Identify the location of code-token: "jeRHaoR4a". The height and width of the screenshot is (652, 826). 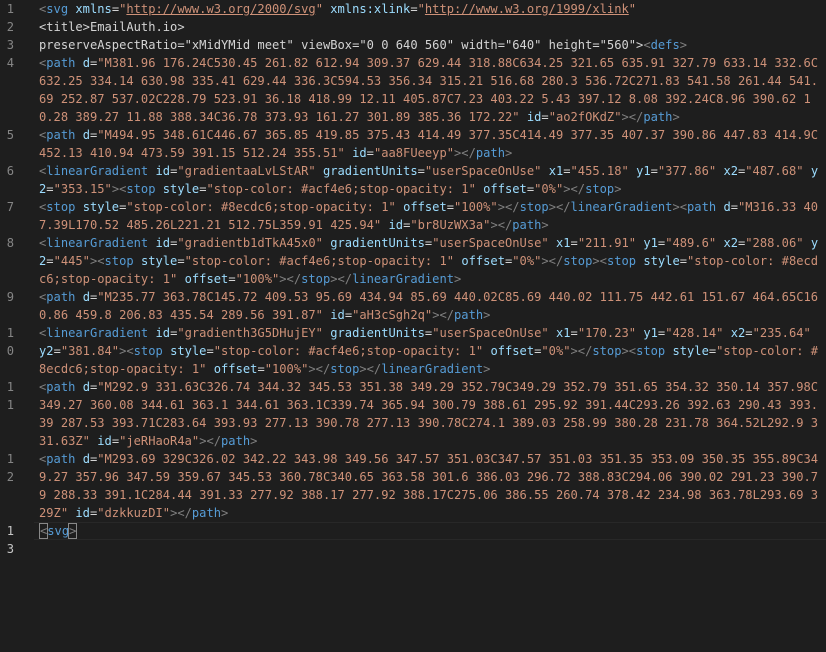
(159, 441).